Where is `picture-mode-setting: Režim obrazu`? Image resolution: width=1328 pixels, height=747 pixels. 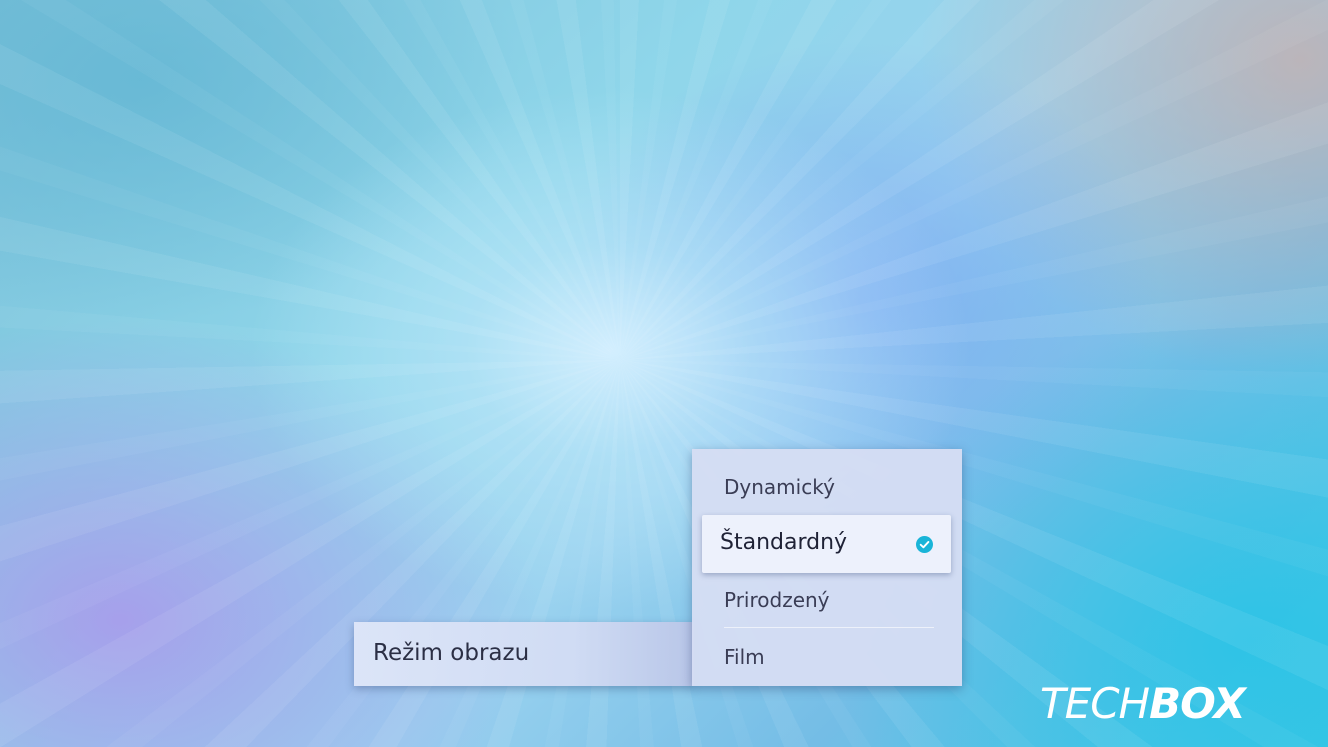
picture-mode-setting: Režim obrazu is located at coordinates (524, 654).